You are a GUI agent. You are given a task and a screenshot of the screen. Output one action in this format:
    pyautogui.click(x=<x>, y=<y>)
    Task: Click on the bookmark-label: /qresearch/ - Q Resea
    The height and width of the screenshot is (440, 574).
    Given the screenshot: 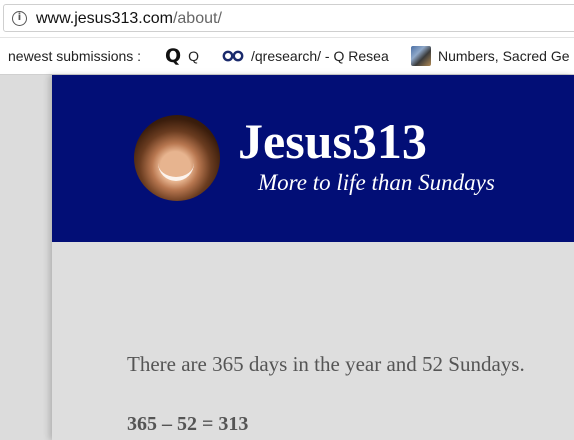 What is the action you would take?
    pyautogui.click(x=320, y=56)
    